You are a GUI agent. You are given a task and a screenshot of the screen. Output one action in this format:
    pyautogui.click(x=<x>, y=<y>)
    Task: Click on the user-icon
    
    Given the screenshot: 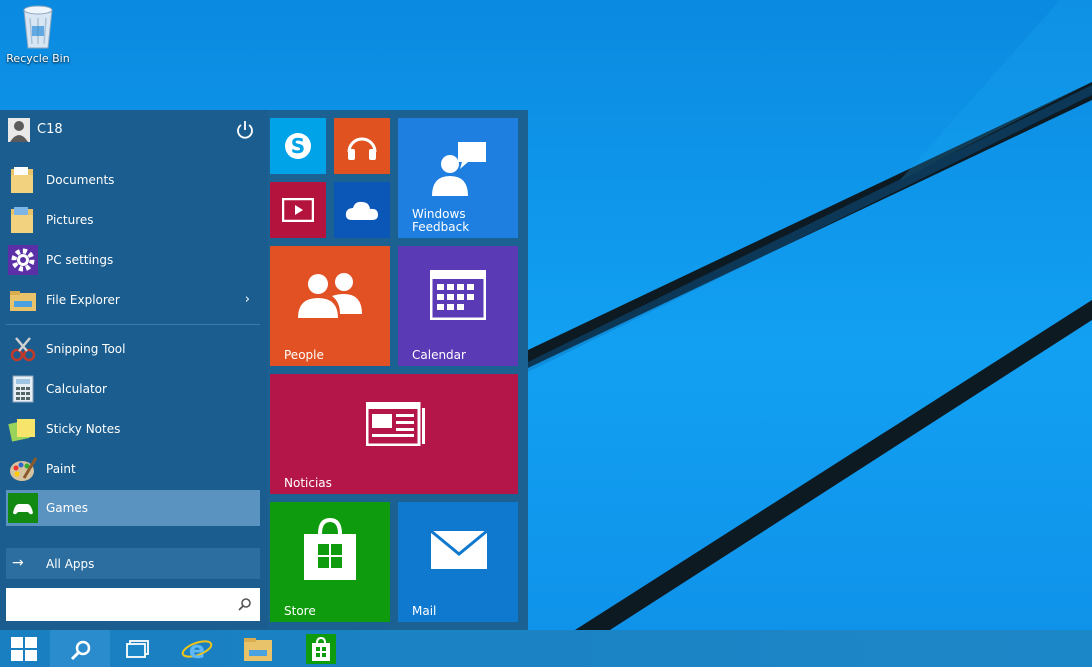 What is the action you would take?
    pyautogui.click(x=19, y=131)
    